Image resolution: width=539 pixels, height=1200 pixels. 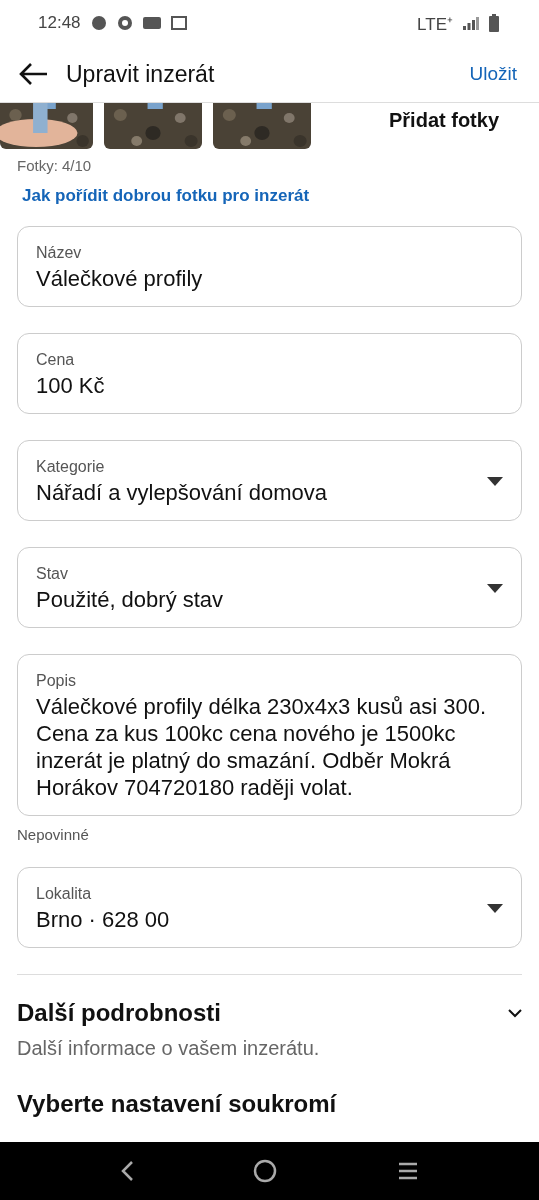 What do you see at coordinates (126, 1171) in the screenshot?
I see `back-nav-icon` at bounding box center [126, 1171].